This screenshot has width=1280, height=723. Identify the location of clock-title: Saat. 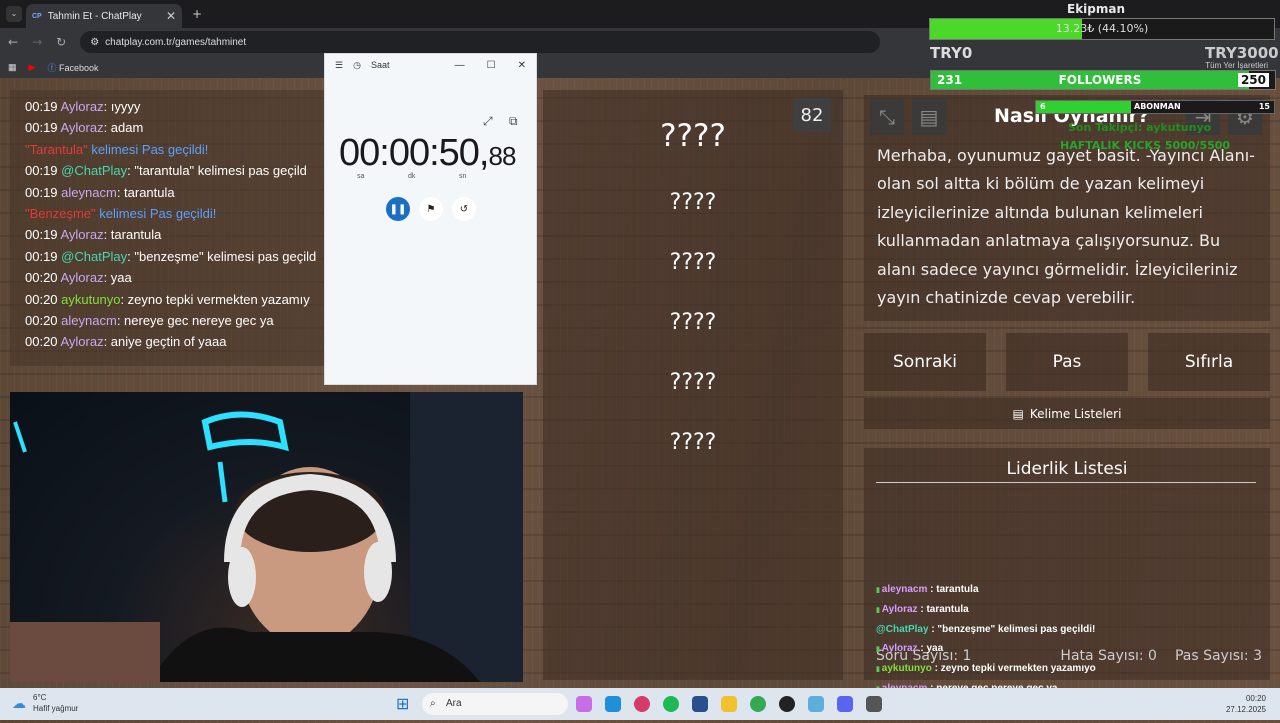
(380, 65).